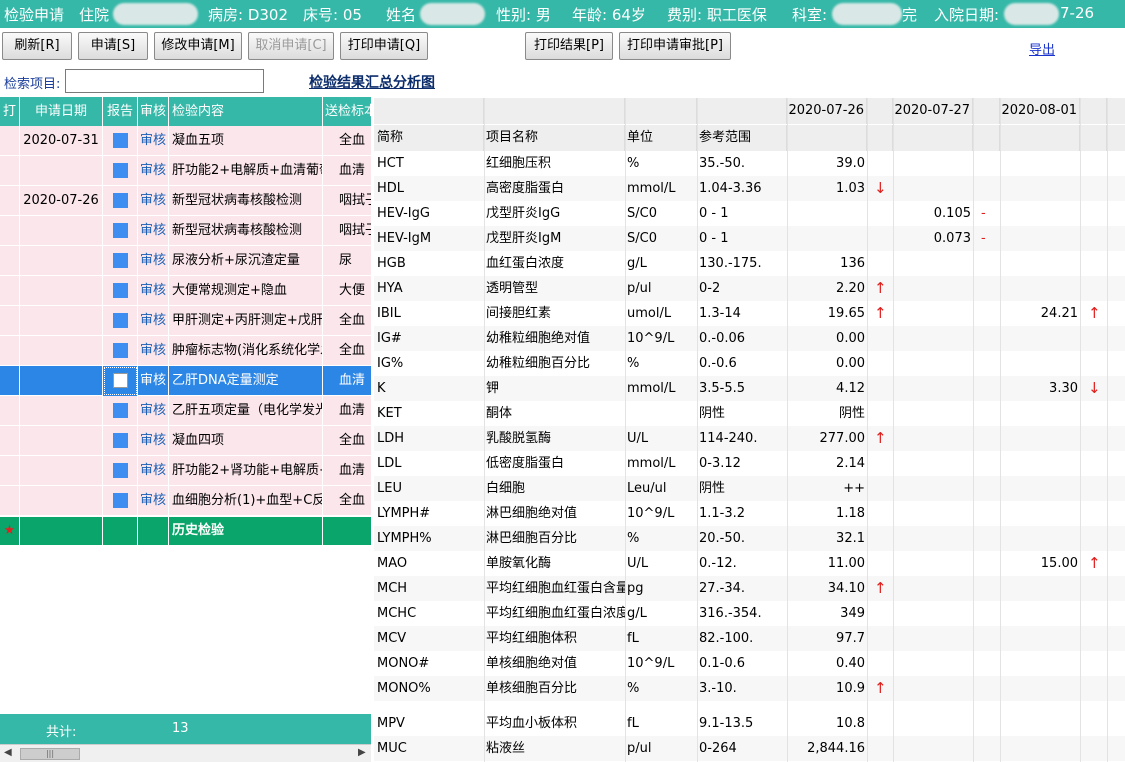 The image size is (1125, 762). I want to click on scroll-thumb: |||, so click(50, 754).